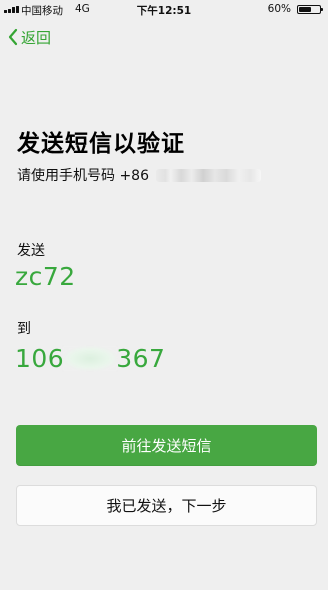 This screenshot has height=590, width=328. I want to click on sent-next-step-button: 我已发送，下一步, so click(166, 505).